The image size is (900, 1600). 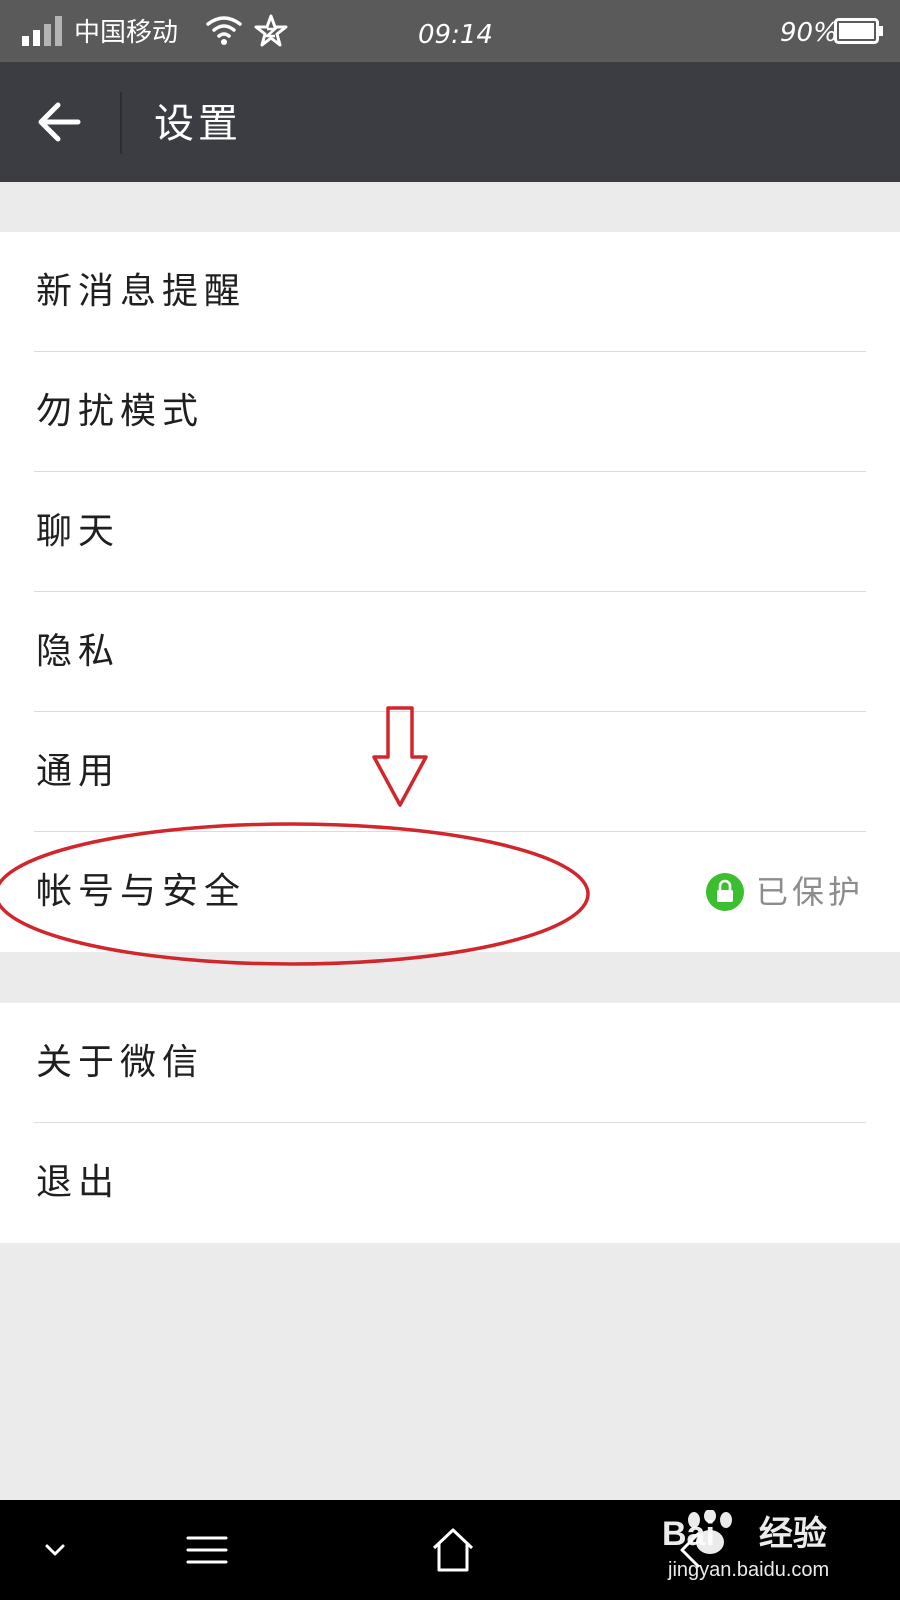 I want to click on annotation-ellipse, so click(x=295, y=894).